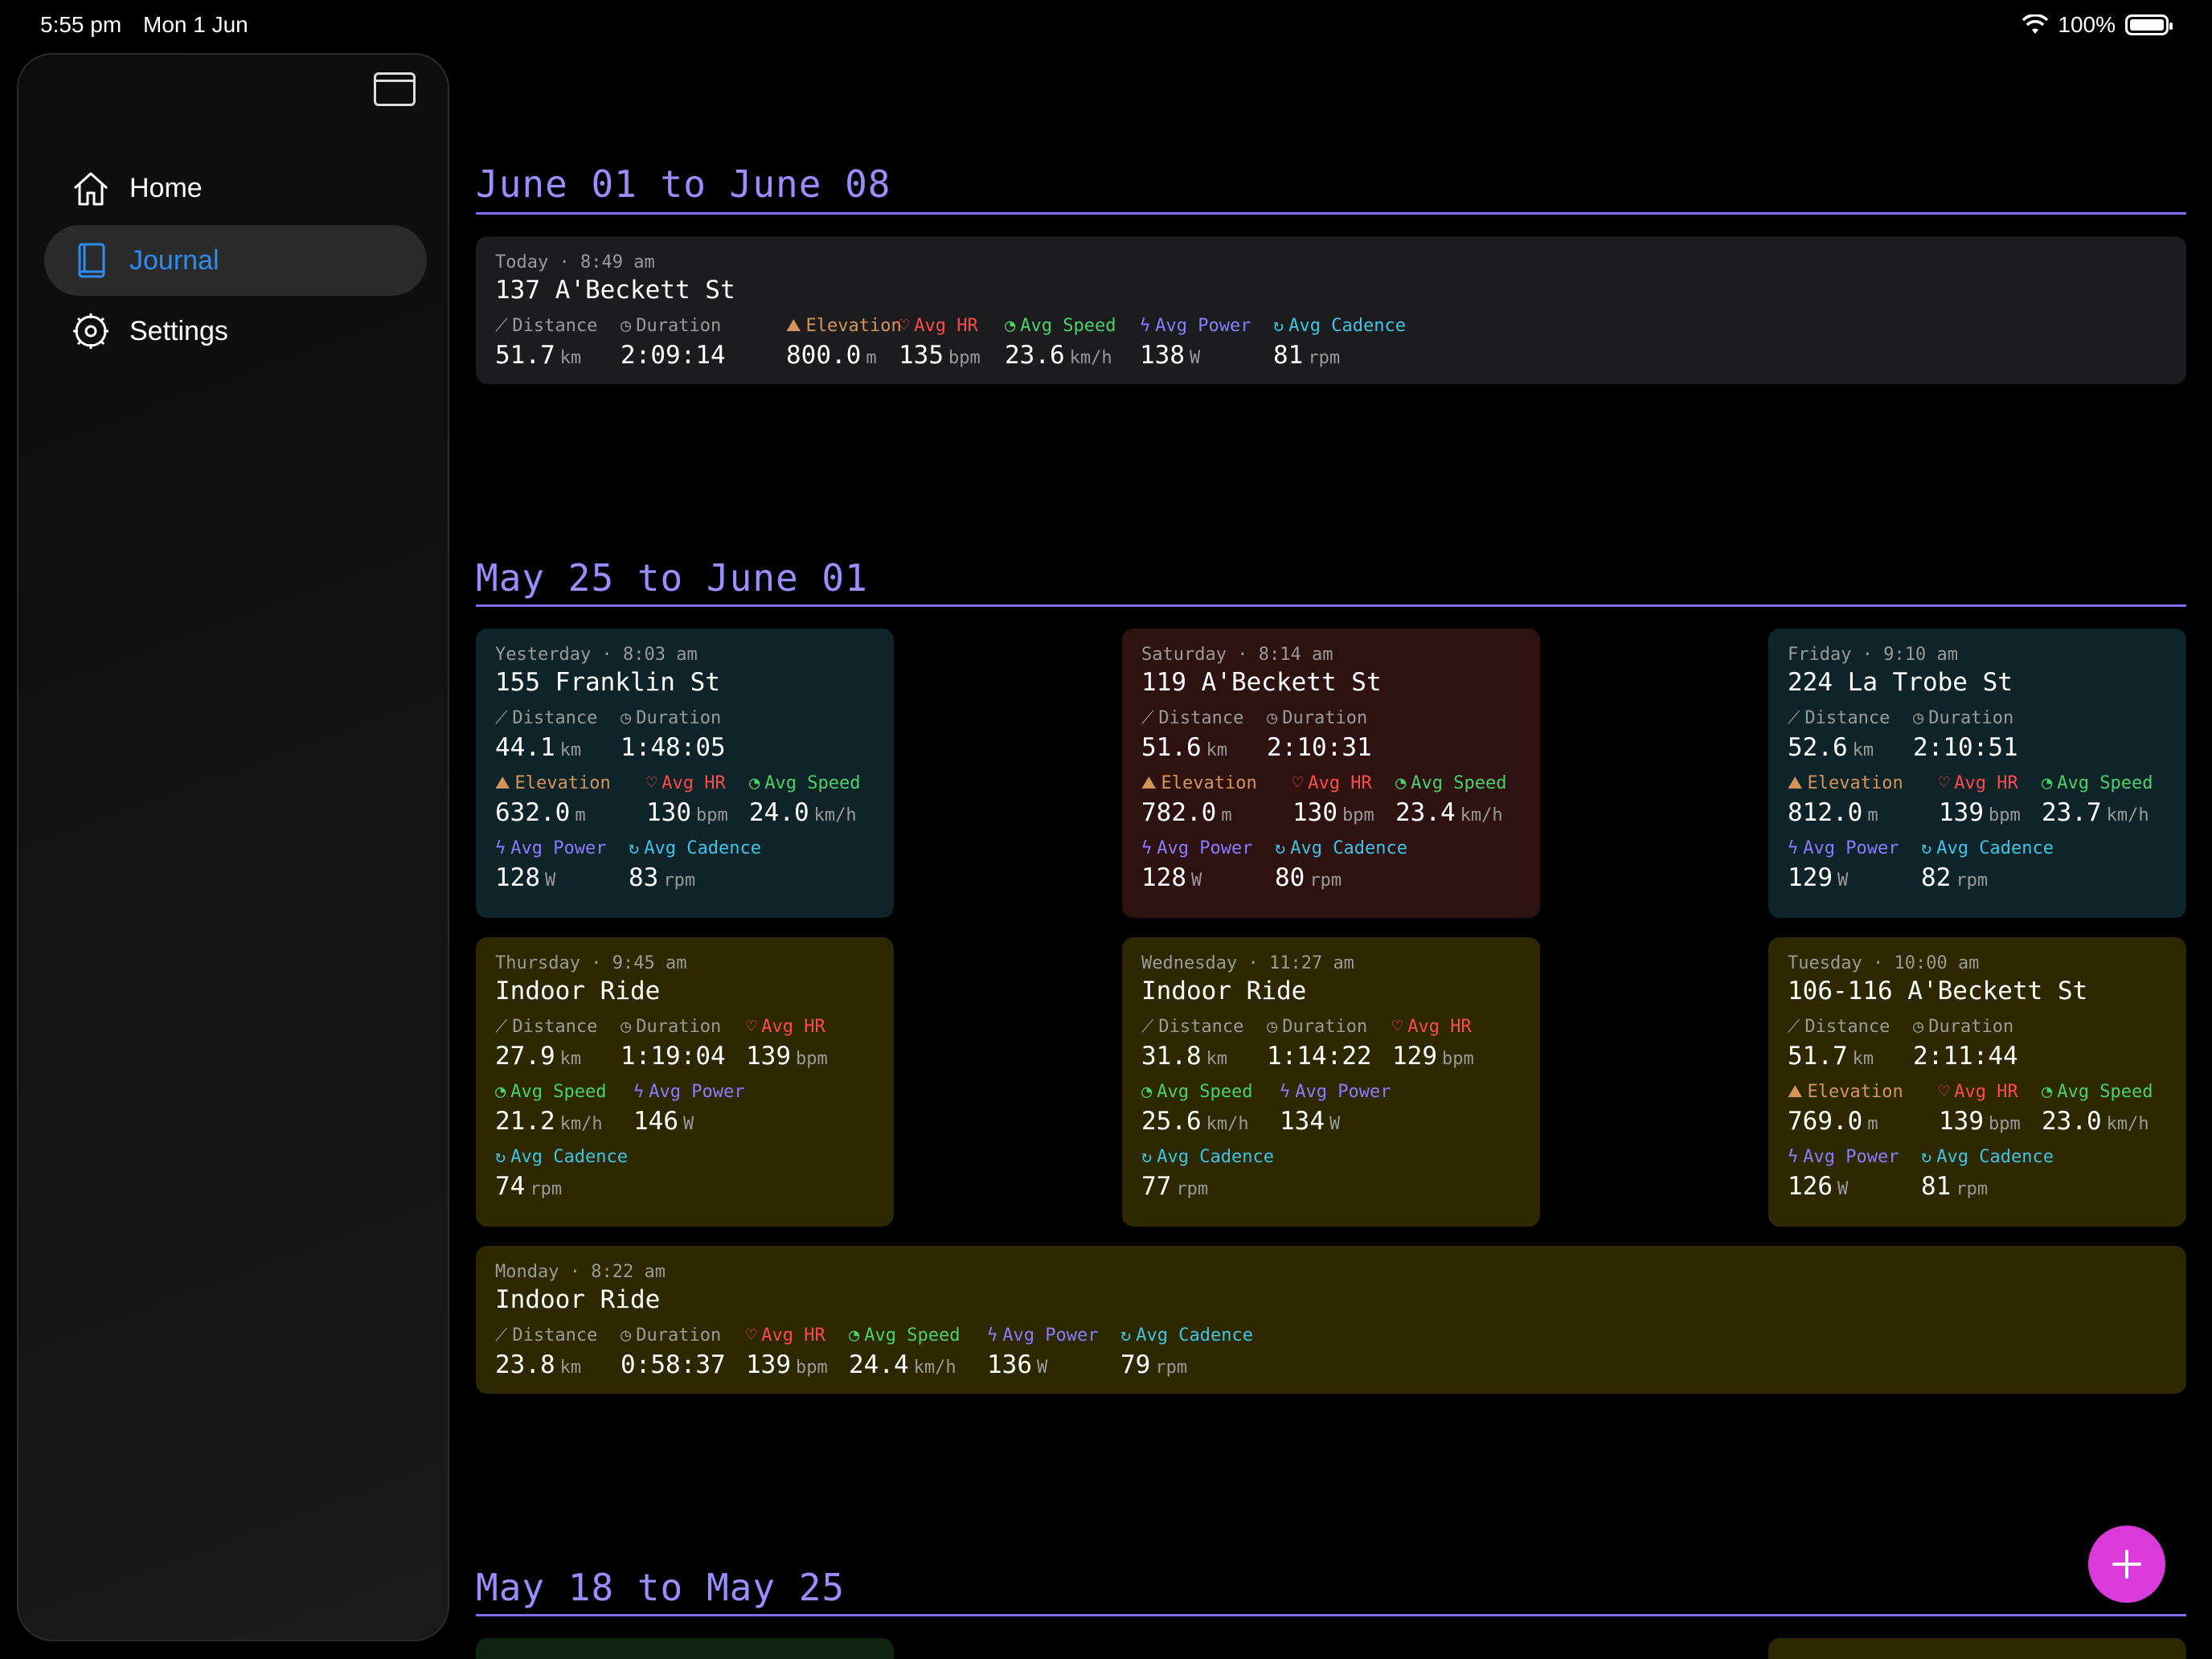  I want to click on ride-meta: Tuesday · 10:00 am, so click(1884, 963).